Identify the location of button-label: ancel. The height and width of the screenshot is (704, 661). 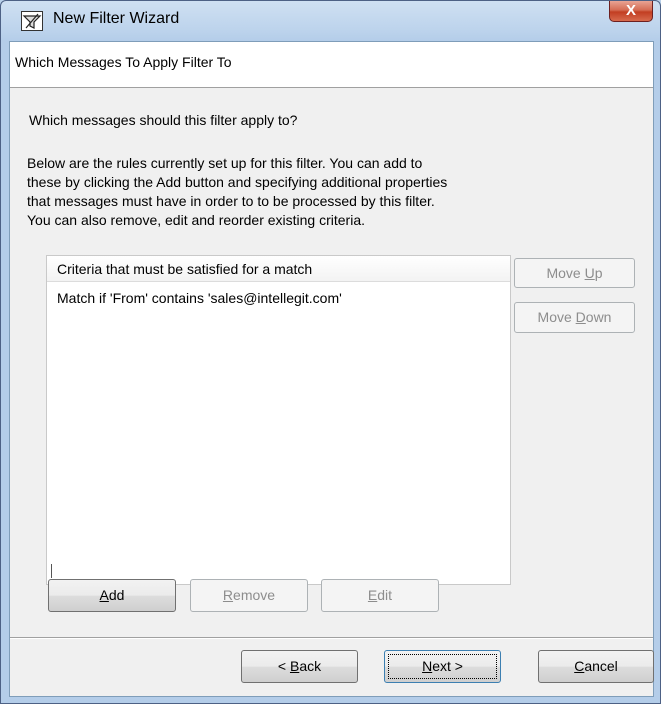
(601, 666).